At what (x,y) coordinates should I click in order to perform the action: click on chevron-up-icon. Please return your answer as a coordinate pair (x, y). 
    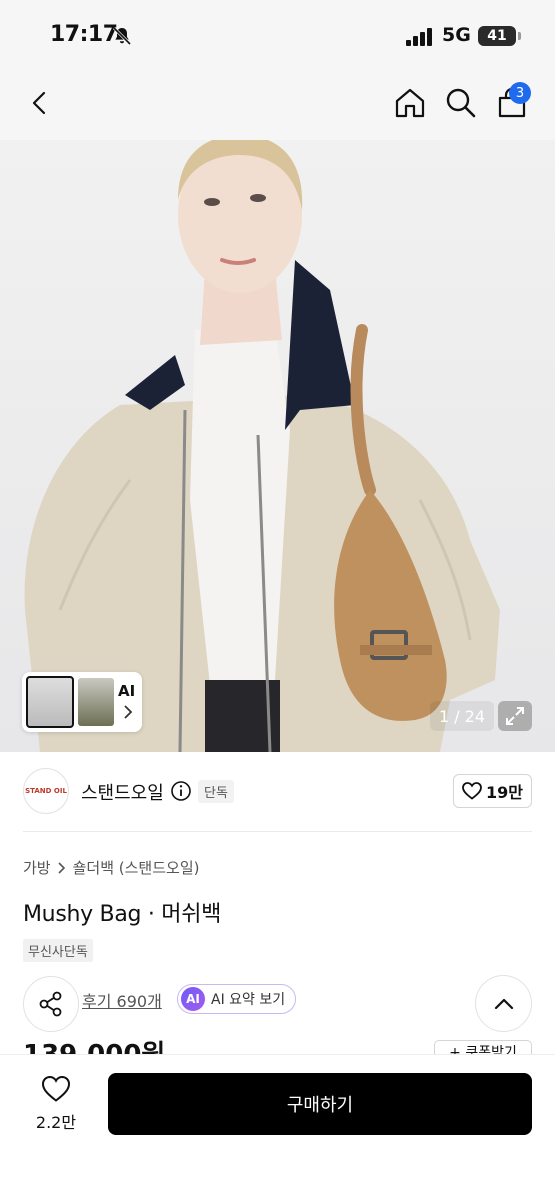
    Looking at the image, I should click on (503, 1003).